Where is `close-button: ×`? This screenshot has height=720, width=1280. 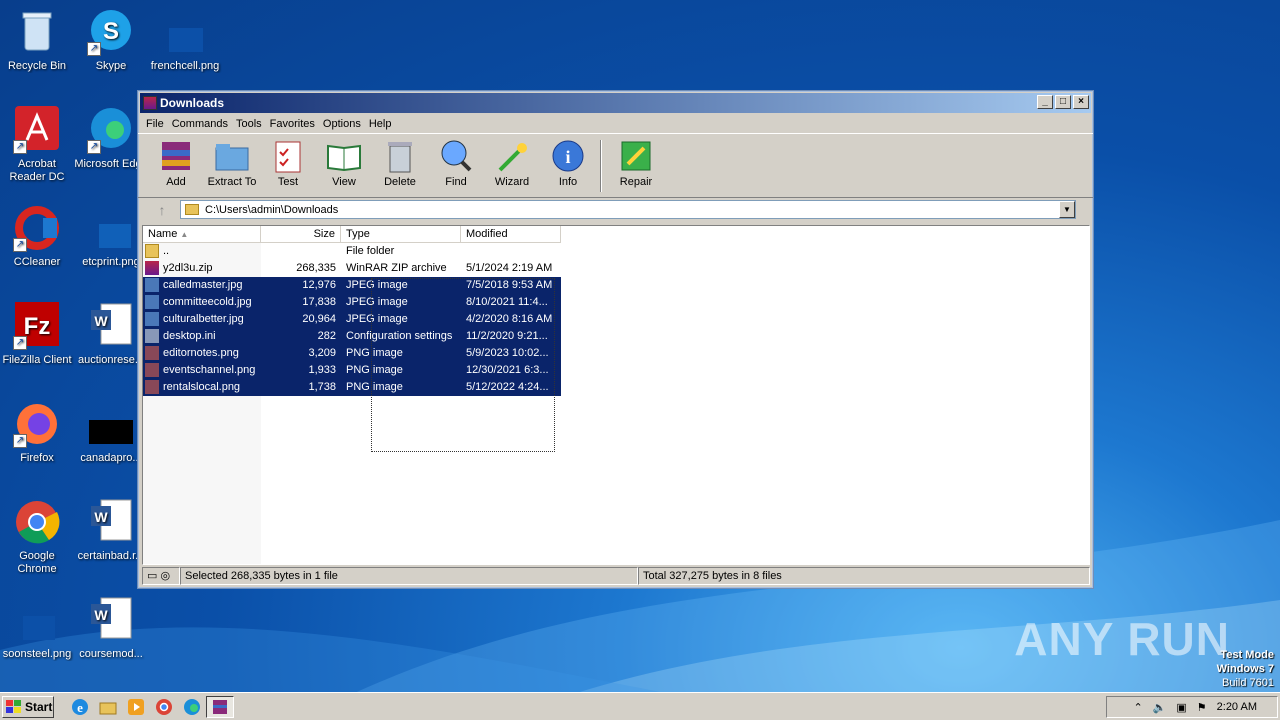
close-button: × is located at coordinates (1081, 102).